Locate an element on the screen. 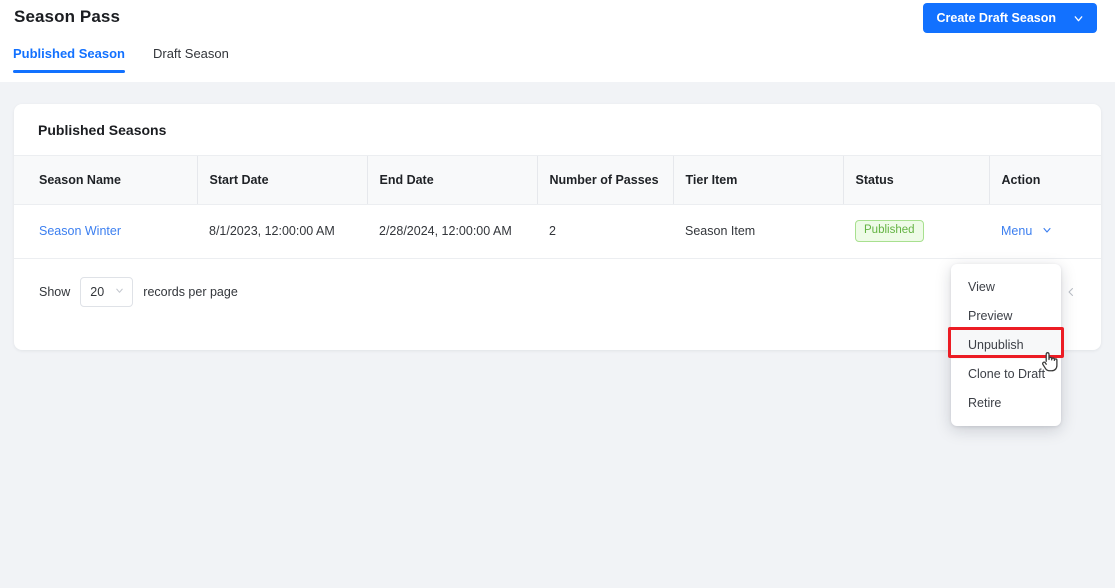 This screenshot has height=588, width=1115. column-header-number-of-passes: Number of Passes is located at coordinates (604, 180).